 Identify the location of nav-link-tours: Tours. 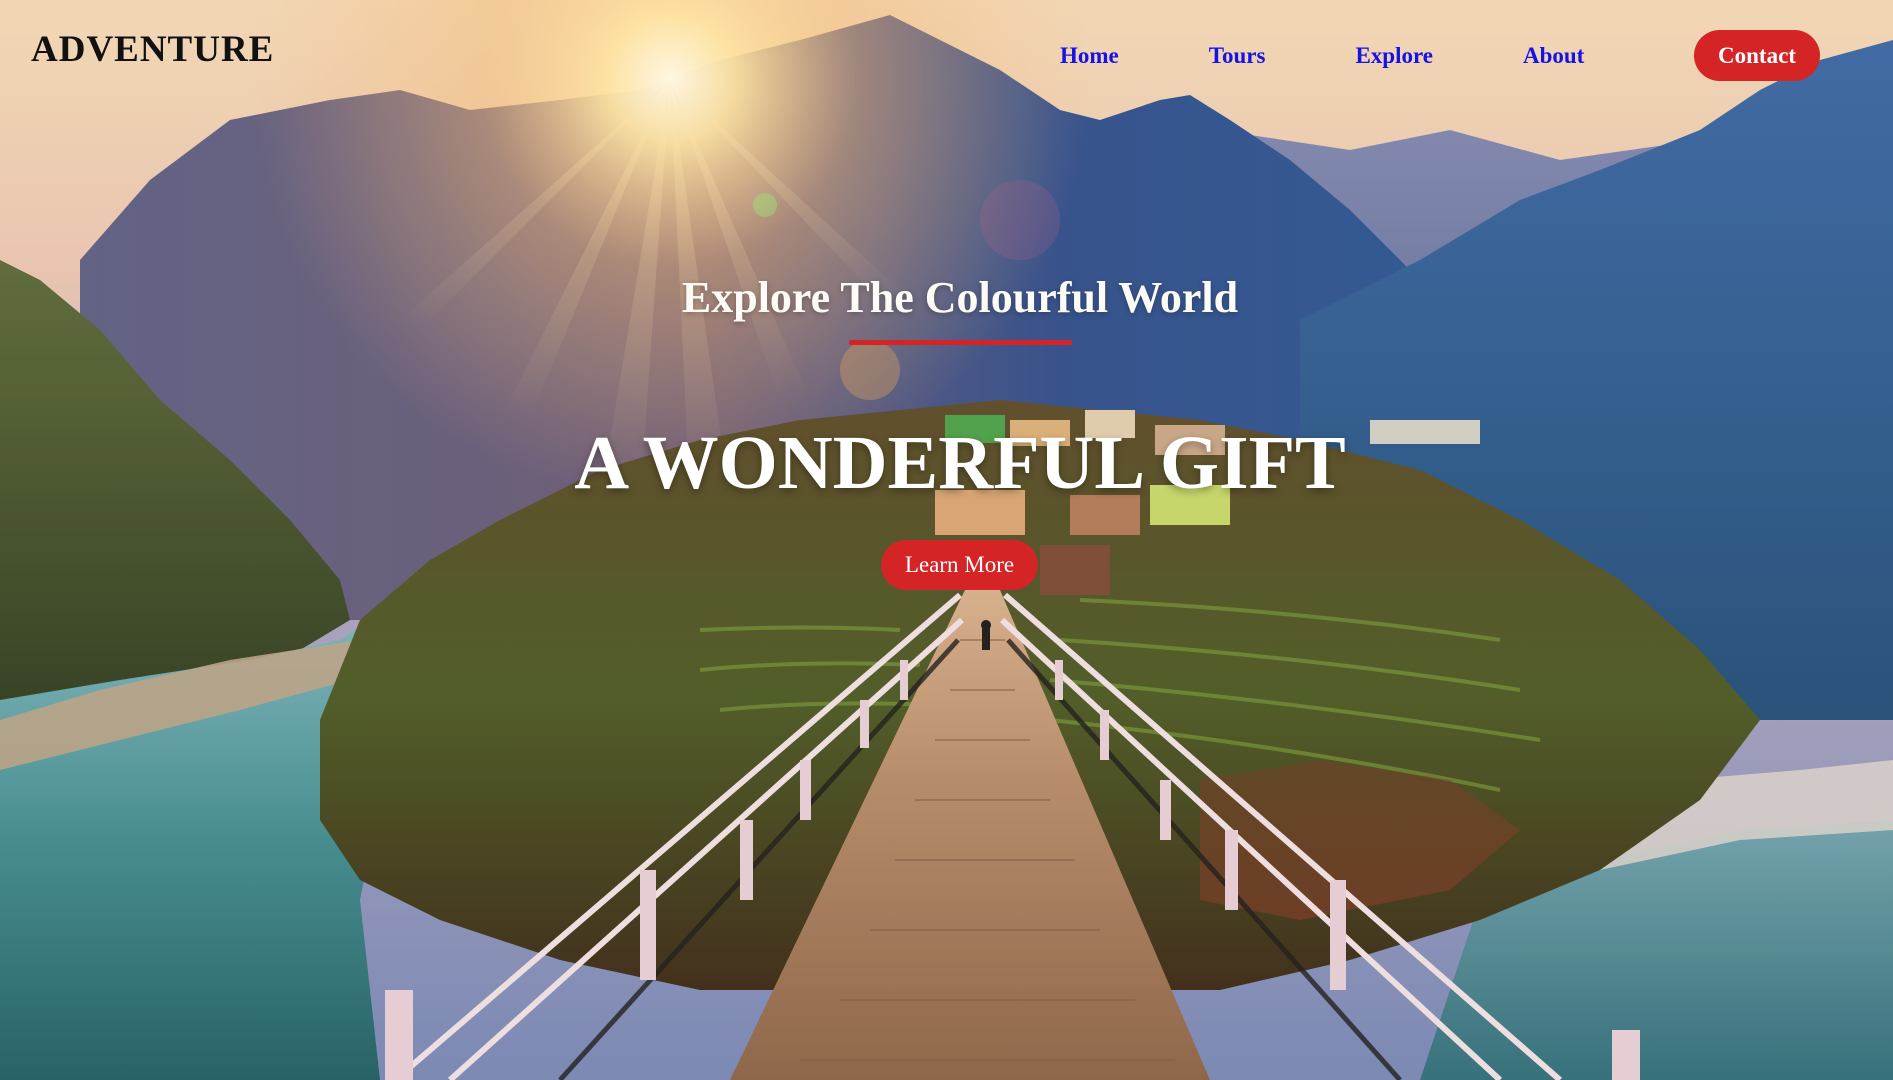
(1237, 56).